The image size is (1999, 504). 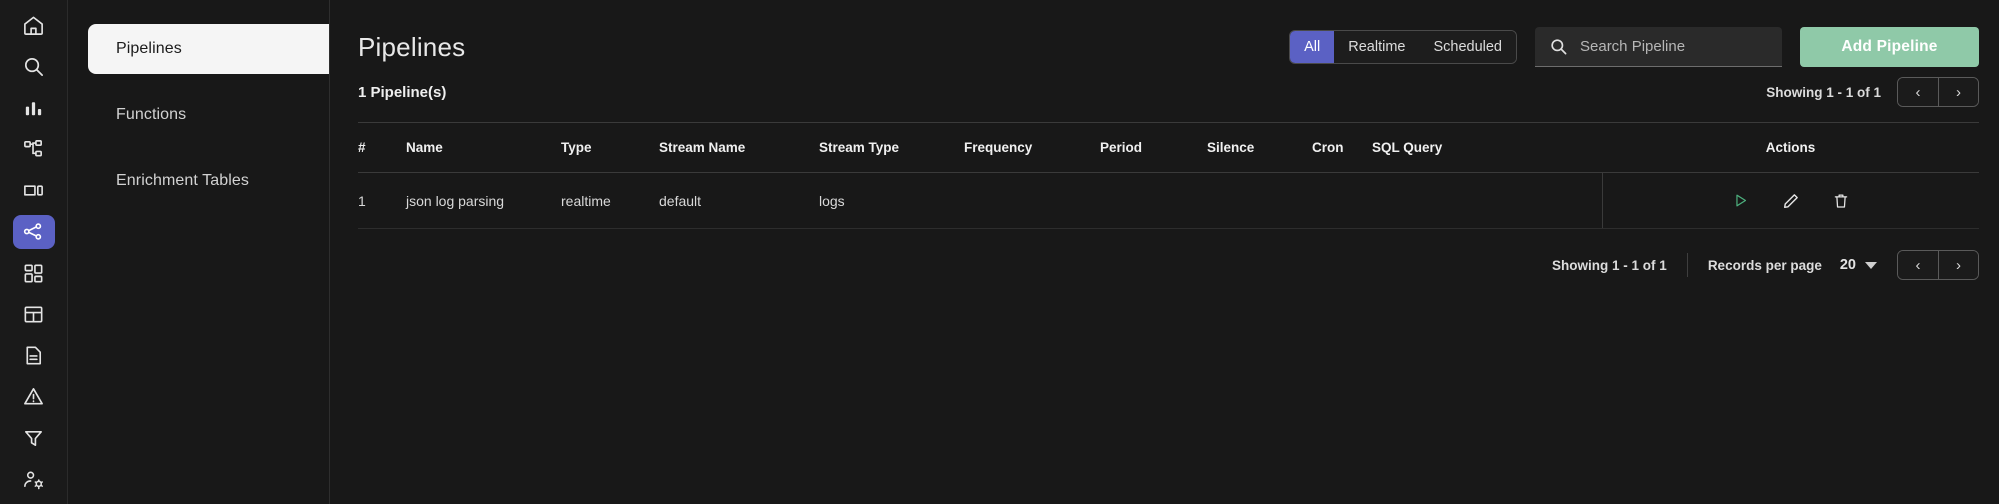 What do you see at coordinates (198, 115) in the screenshot?
I see `sidebar-item-functions: Functions` at bounding box center [198, 115].